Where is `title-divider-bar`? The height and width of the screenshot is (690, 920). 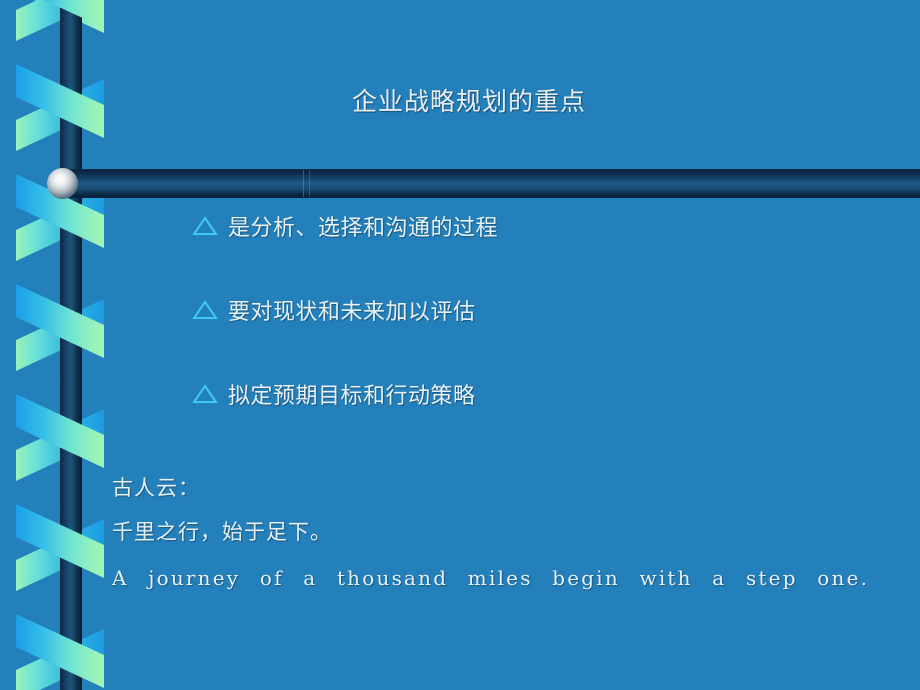
title-divider-bar is located at coordinates (491, 183).